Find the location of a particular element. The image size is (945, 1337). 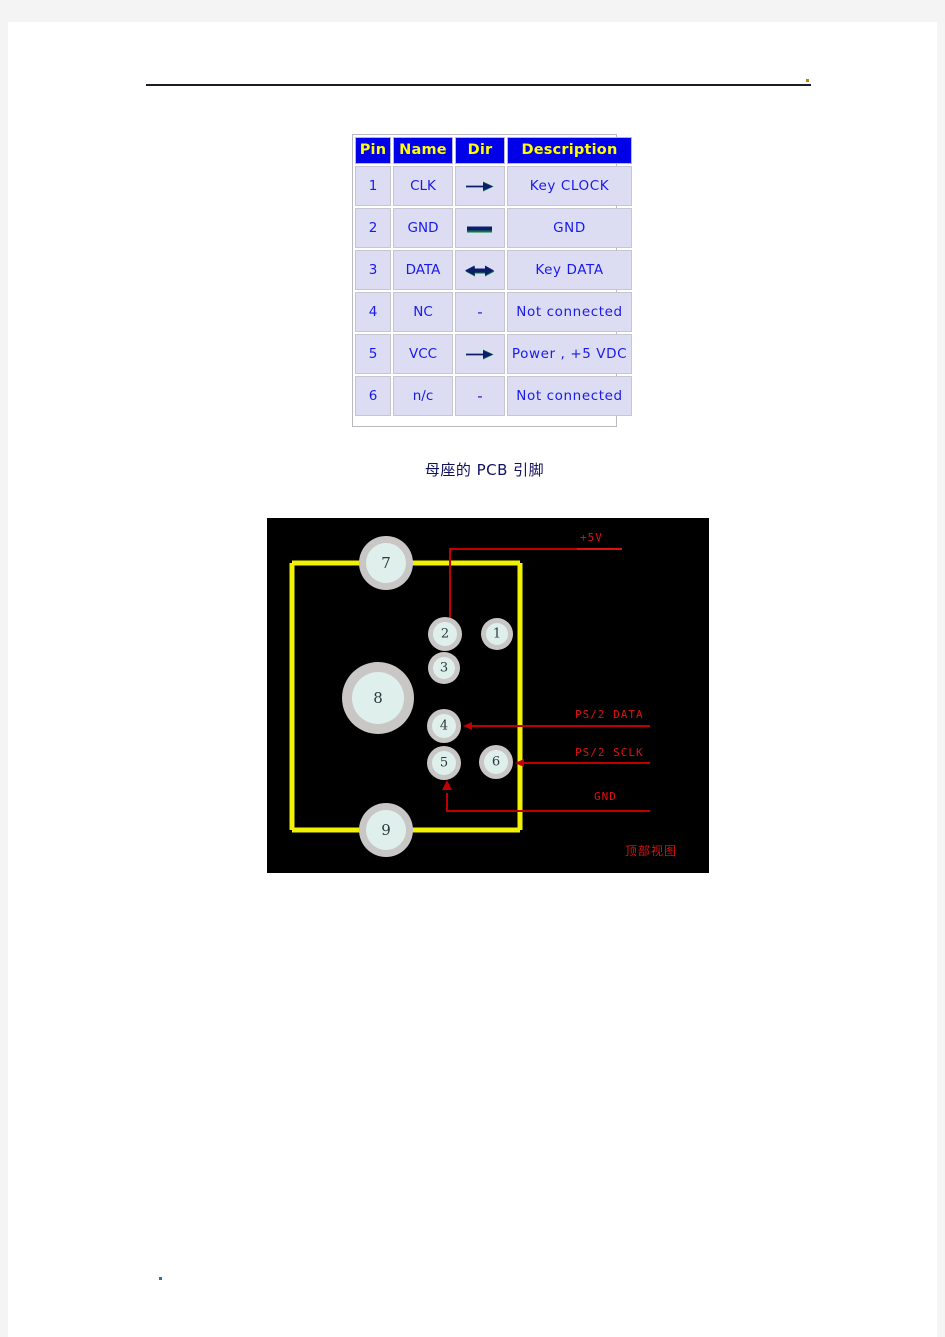

pad-5: 5 is located at coordinates (444, 763).